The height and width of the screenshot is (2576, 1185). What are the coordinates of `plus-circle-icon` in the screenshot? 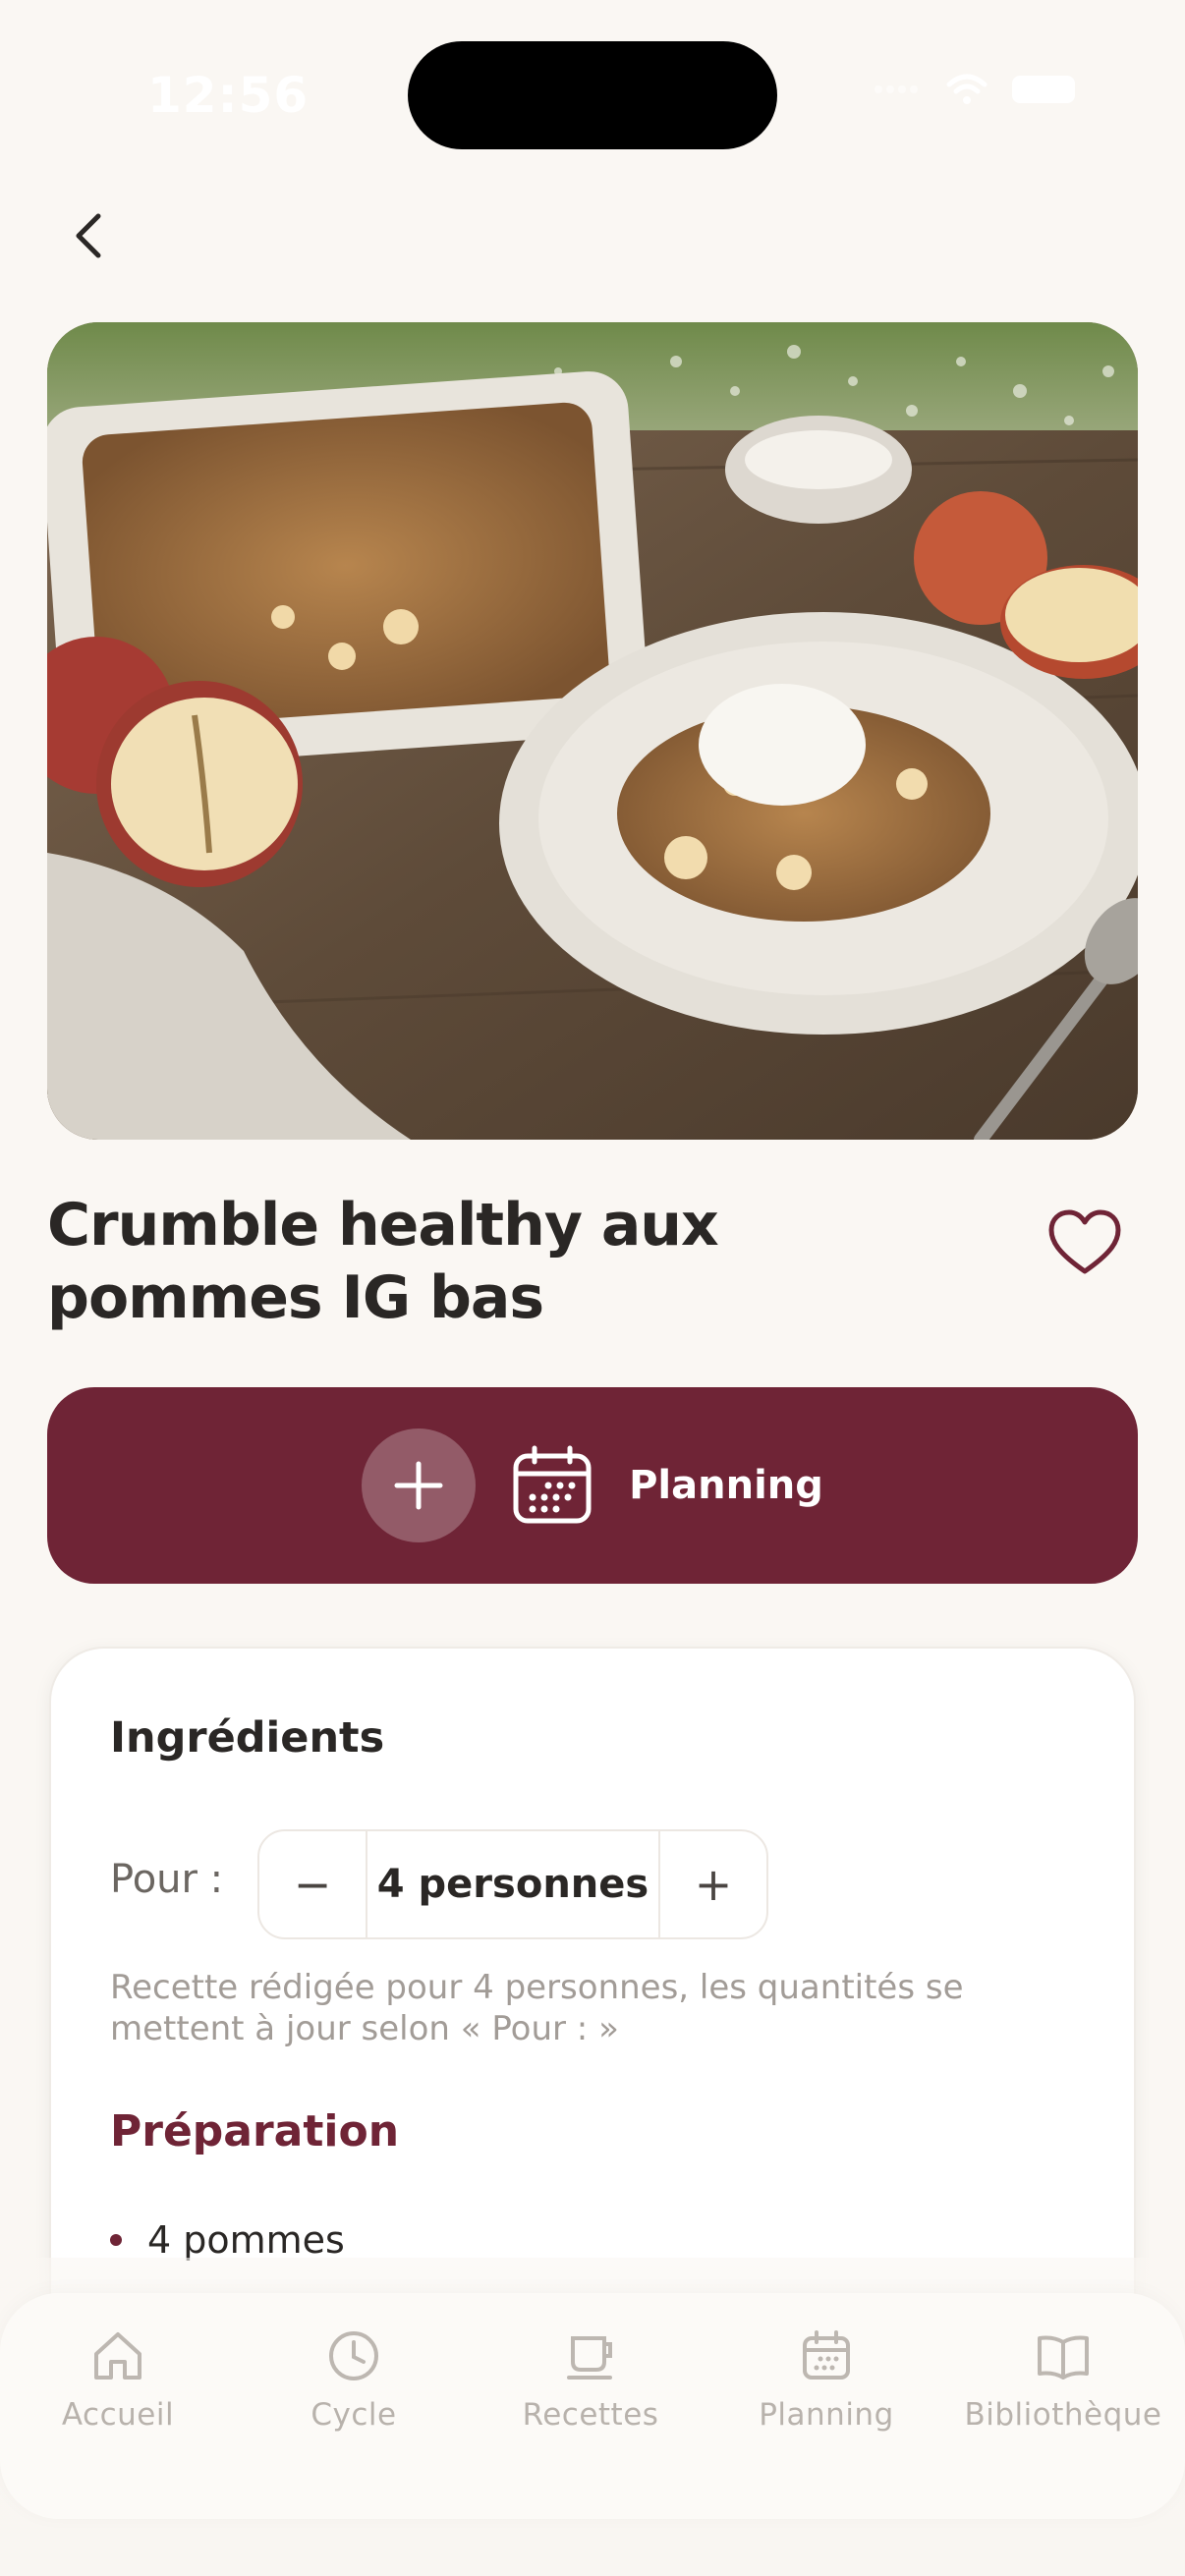 It's located at (419, 1485).